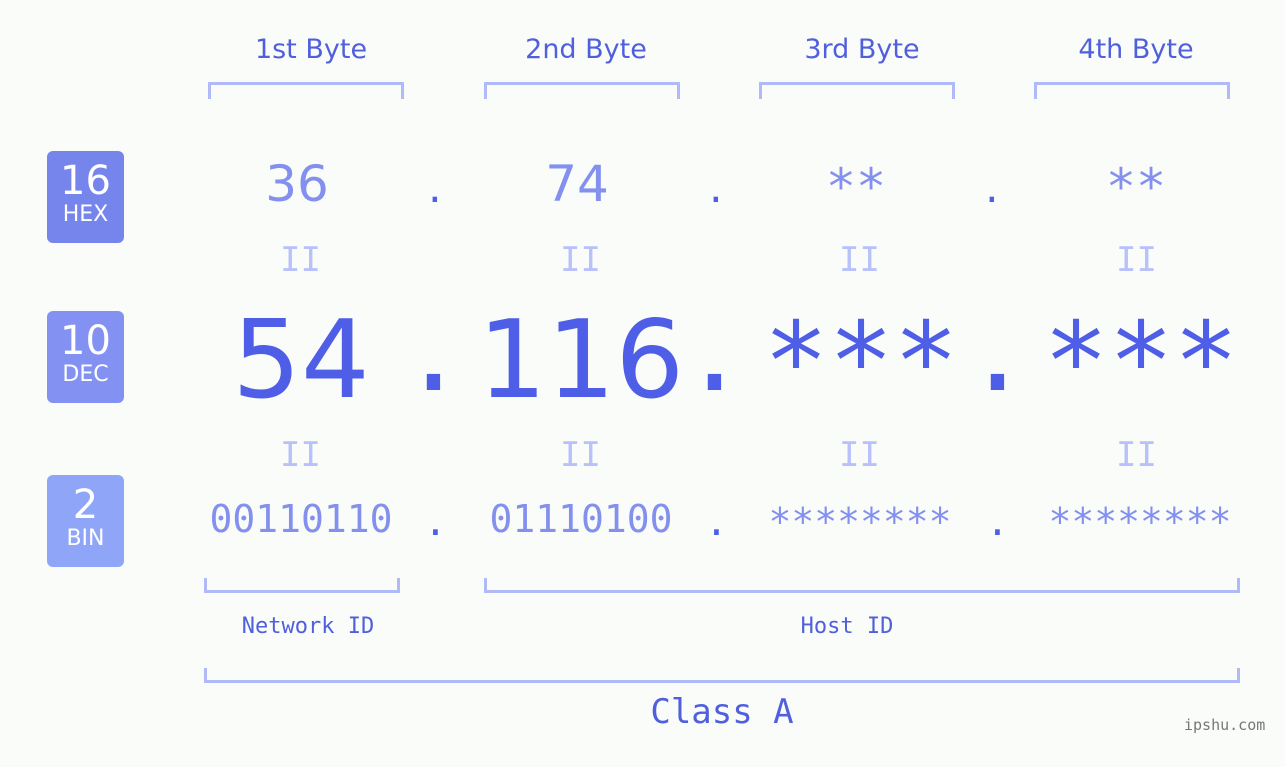  I want to click on dec-byte-2: 116, so click(581, 360).